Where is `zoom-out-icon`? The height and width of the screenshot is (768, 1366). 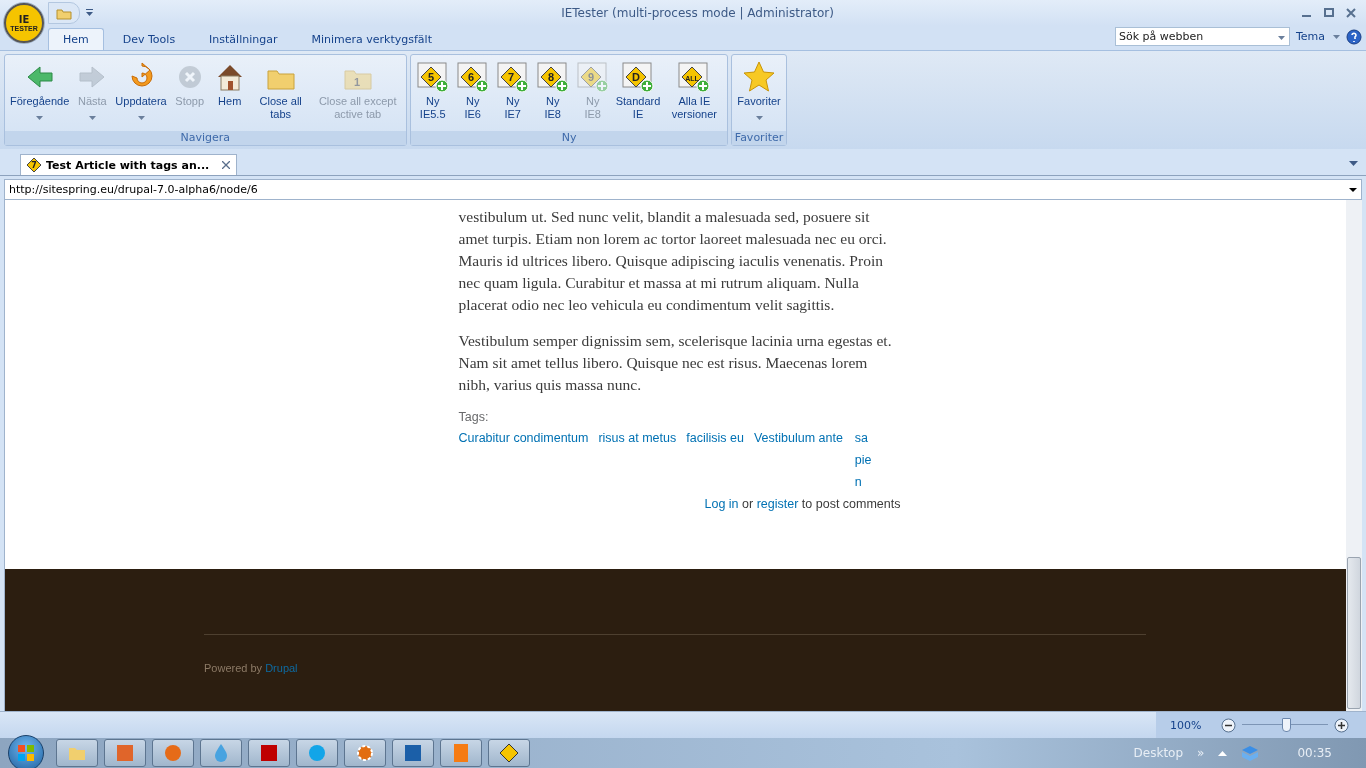 zoom-out-icon is located at coordinates (1229, 725).